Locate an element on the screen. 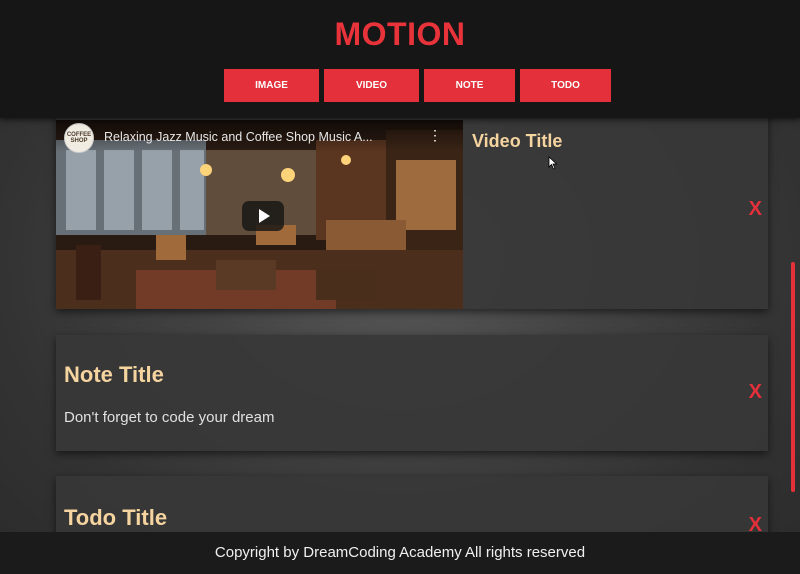 This screenshot has width=800, height=574. add-item-button-row: IMAGE VIDEO NOTE TODO is located at coordinates (417, 85).